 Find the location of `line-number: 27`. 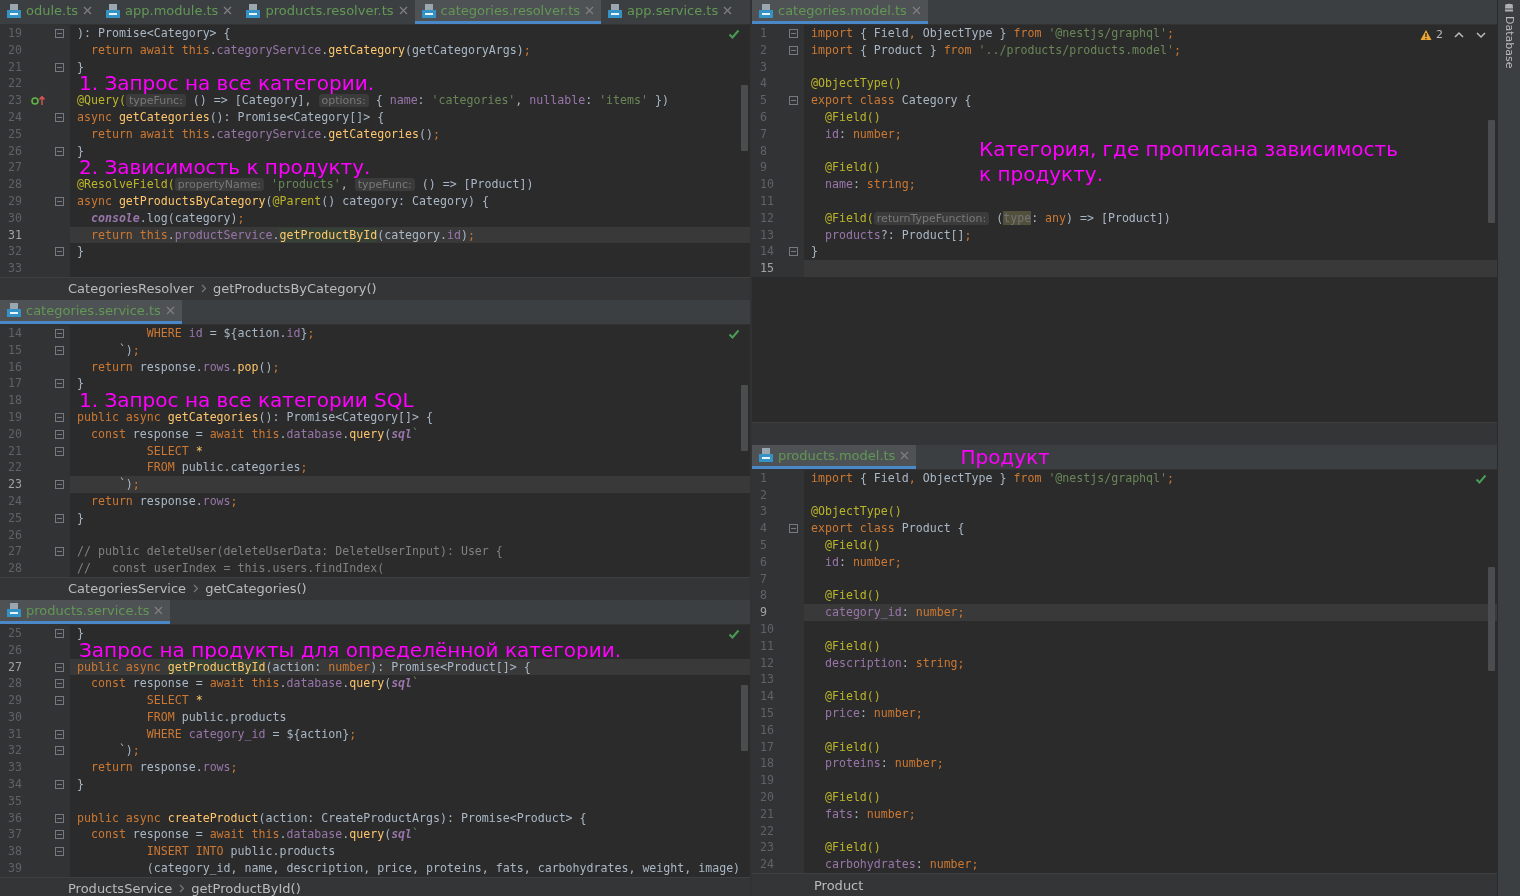

line-number: 27 is located at coordinates (15, 667).